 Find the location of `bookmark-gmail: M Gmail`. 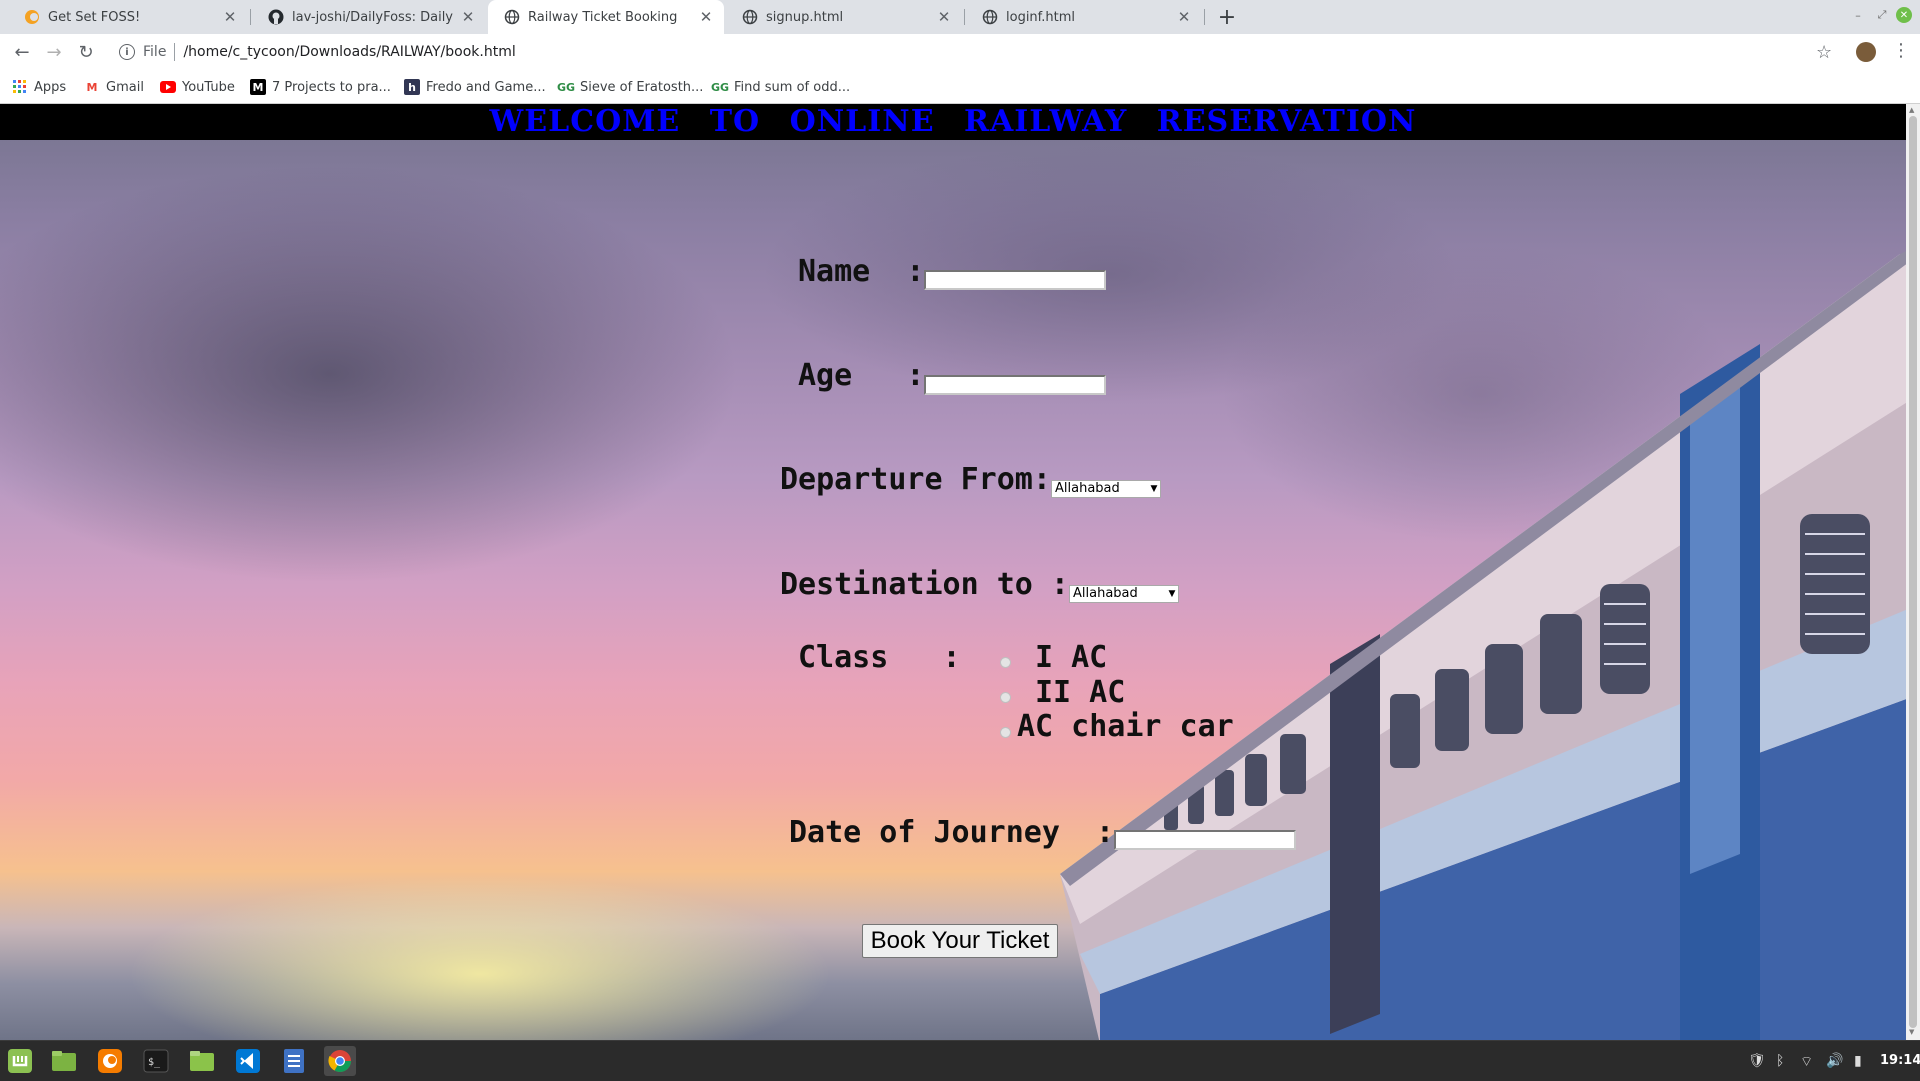

bookmark-gmail: M Gmail is located at coordinates (114, 87).